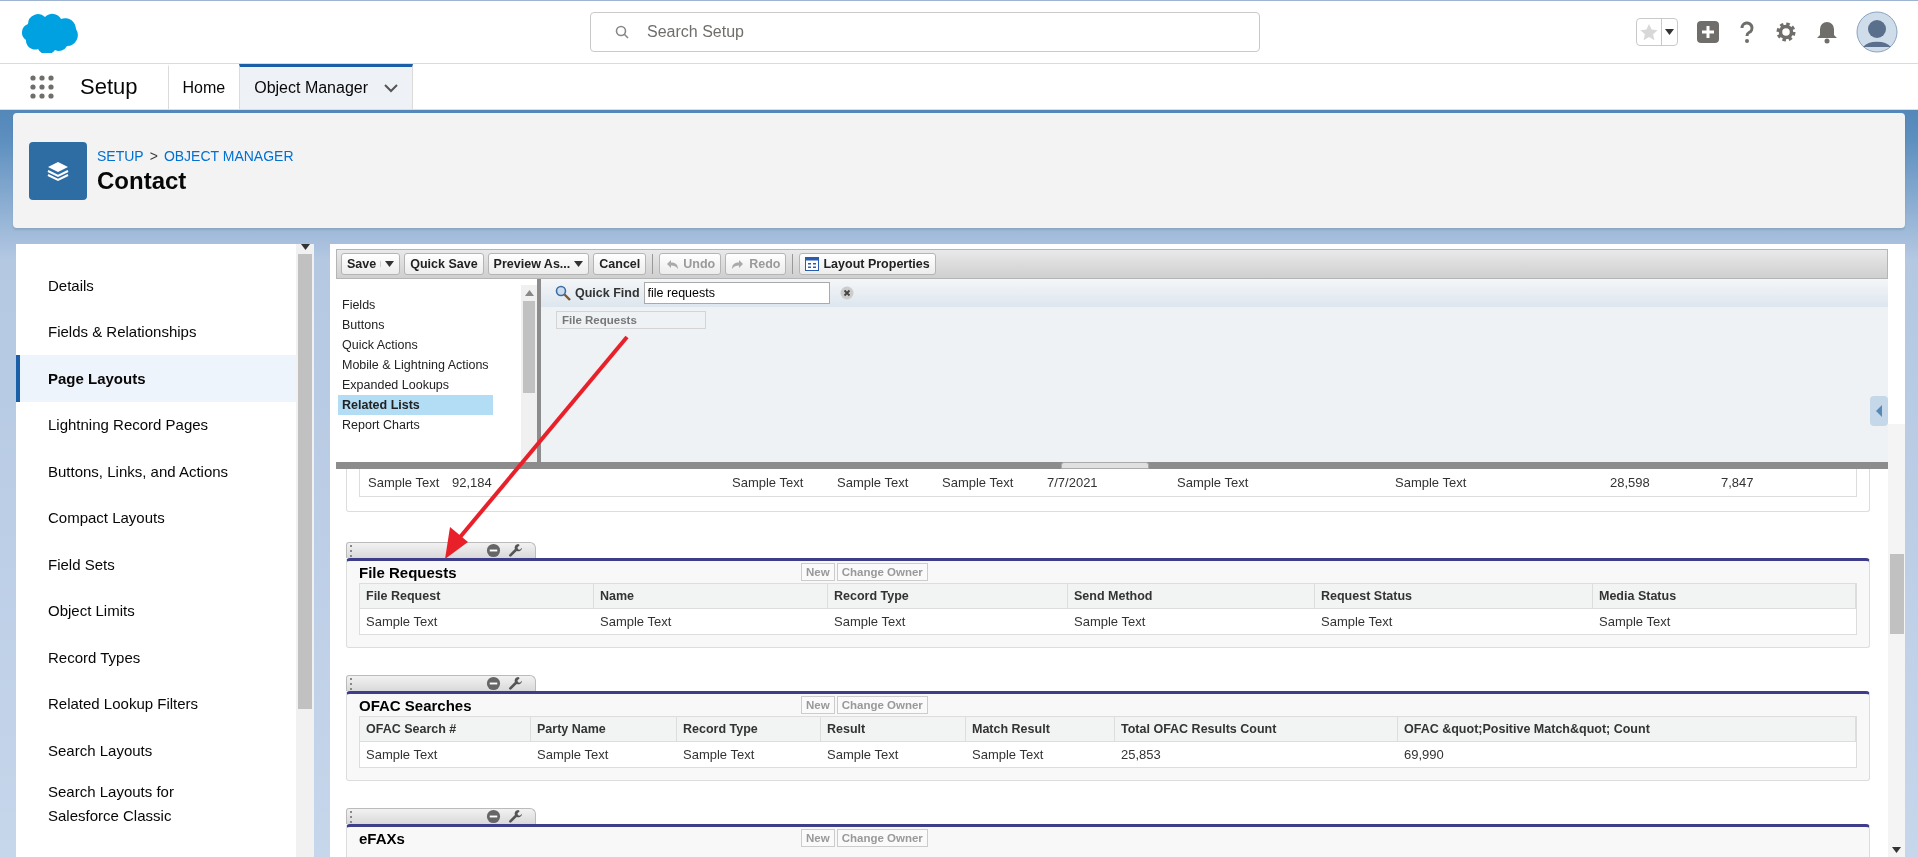 Image resolution: width=1918 pixels, height=857 pixels. What do you see at coordinates (477, 596) in the screenshot?
I see `column-header: File Request` at bounding box center [477, 596].